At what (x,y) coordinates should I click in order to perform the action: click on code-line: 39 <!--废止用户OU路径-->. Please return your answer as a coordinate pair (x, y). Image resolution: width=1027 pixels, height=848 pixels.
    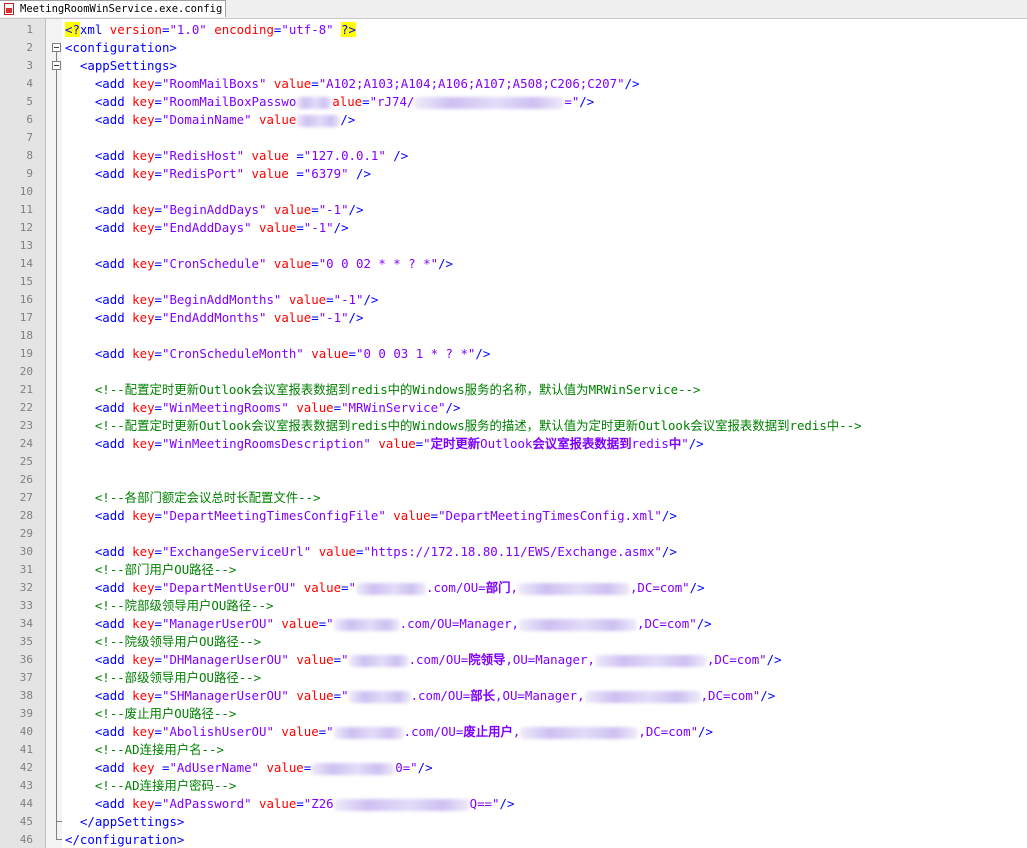
    Looking at the image, I should click on (513, 714).